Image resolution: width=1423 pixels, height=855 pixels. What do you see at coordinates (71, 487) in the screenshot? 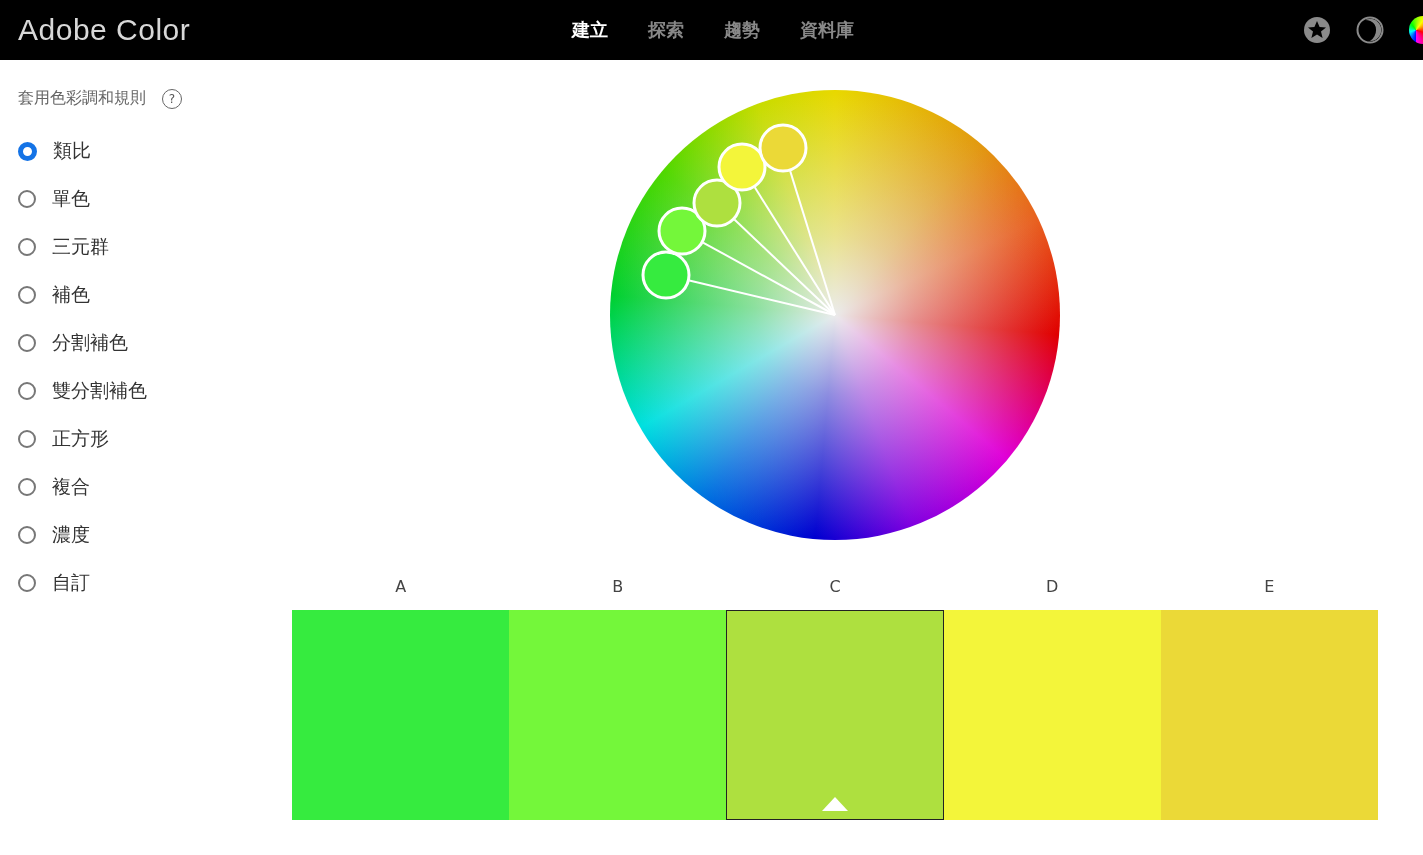
I see `radio-label: 複合` at bounding box center [71, 487].